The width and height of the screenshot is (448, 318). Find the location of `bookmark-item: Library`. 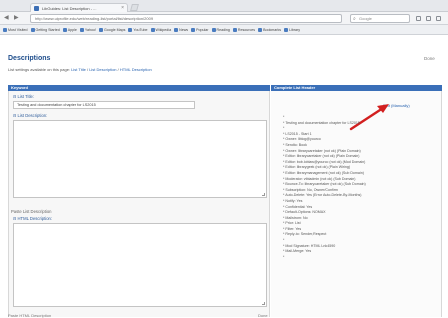

bookmark-item: Library is located at coordinates (292, 29).